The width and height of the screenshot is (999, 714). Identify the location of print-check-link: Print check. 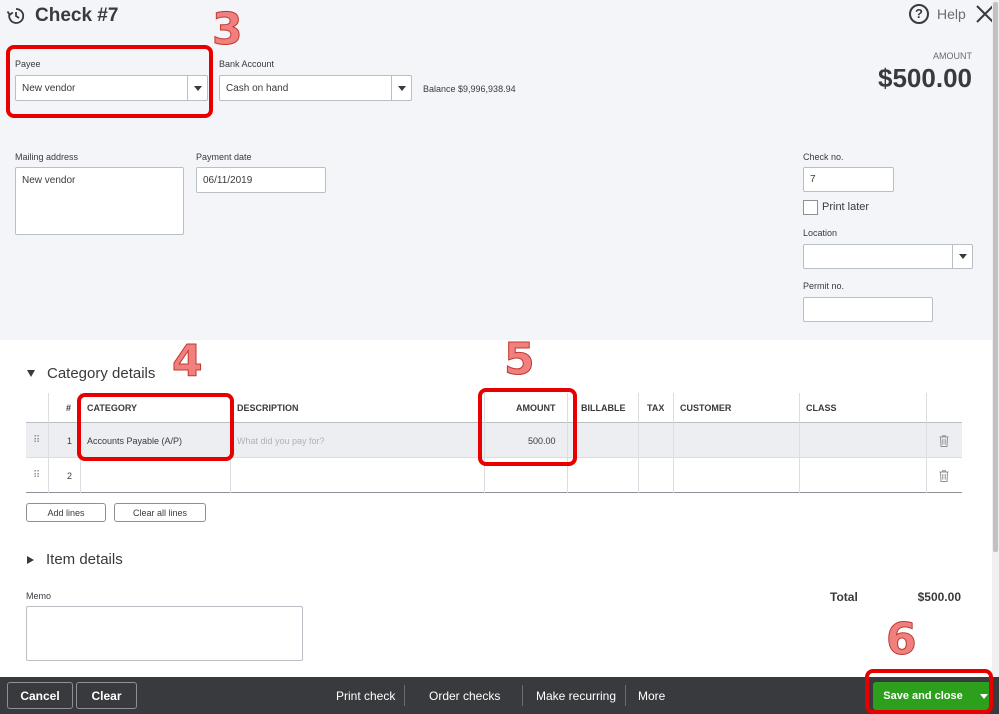
(365, 695).